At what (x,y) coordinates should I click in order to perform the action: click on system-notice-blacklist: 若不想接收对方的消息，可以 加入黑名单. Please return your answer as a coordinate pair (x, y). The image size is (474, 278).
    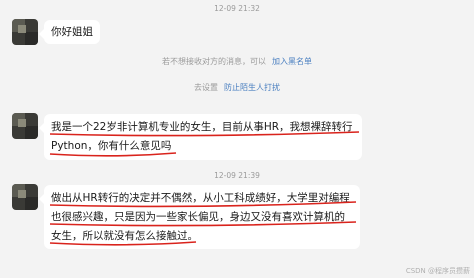
    Looking at the image, I should click on (237, 61).